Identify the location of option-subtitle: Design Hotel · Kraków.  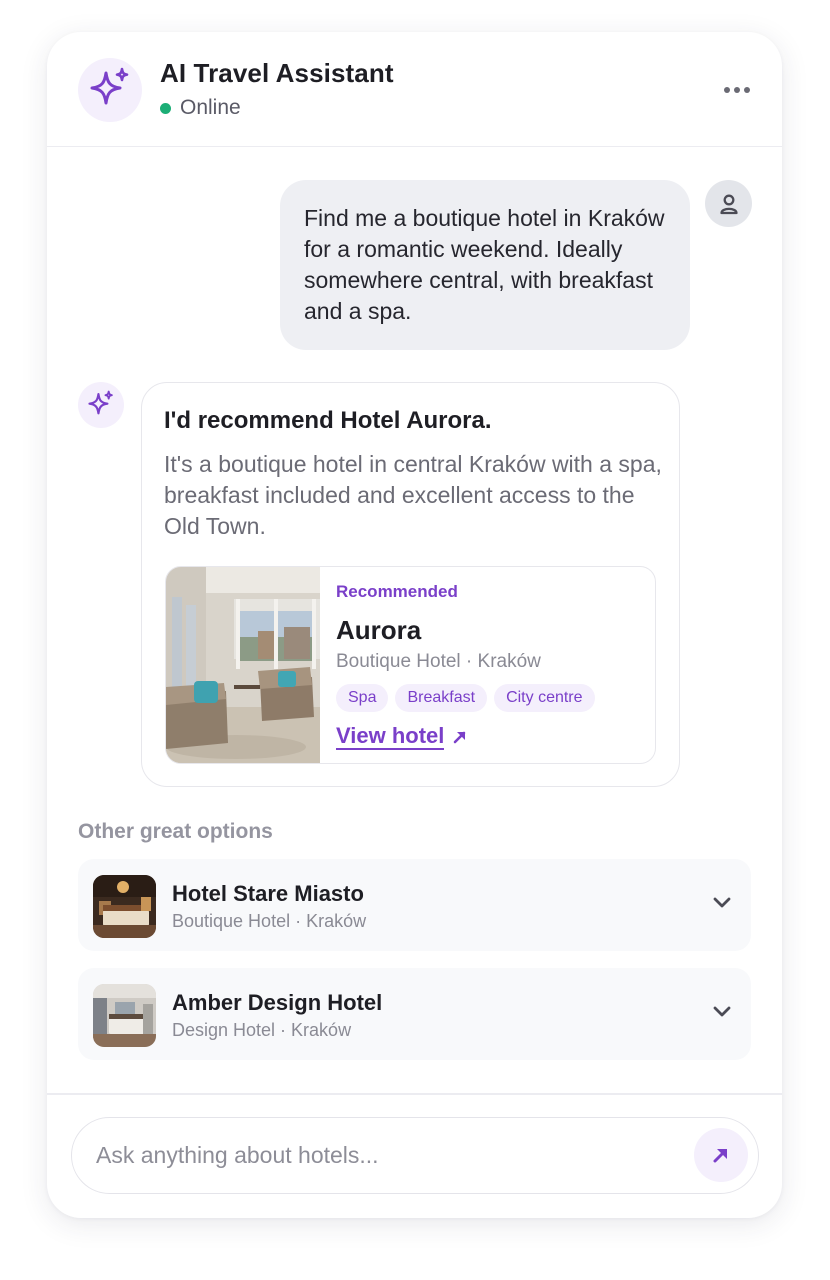
(262, 1030).